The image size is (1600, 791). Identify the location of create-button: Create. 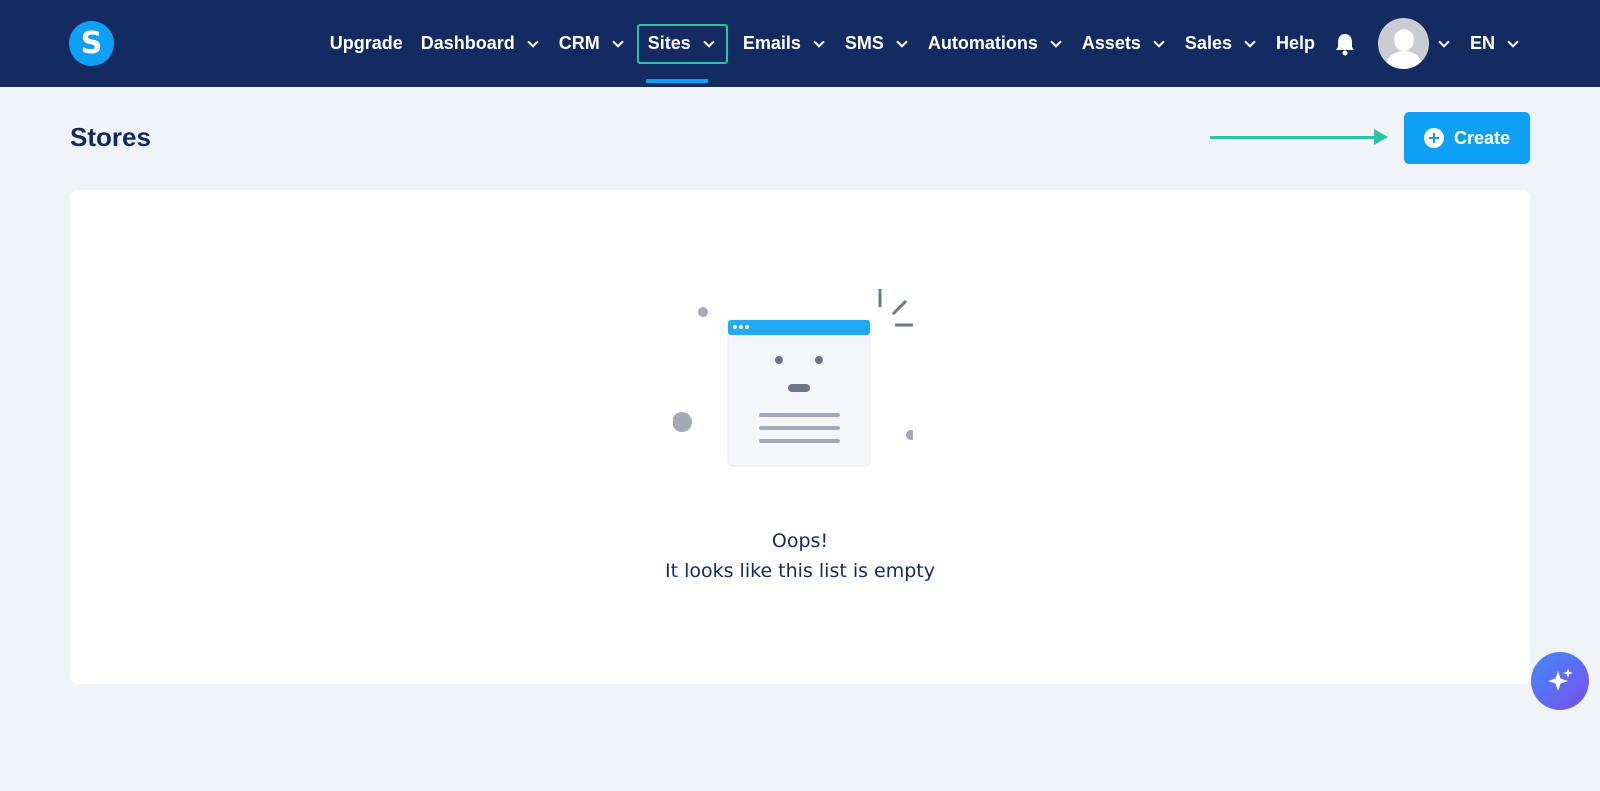
(1467, 138).